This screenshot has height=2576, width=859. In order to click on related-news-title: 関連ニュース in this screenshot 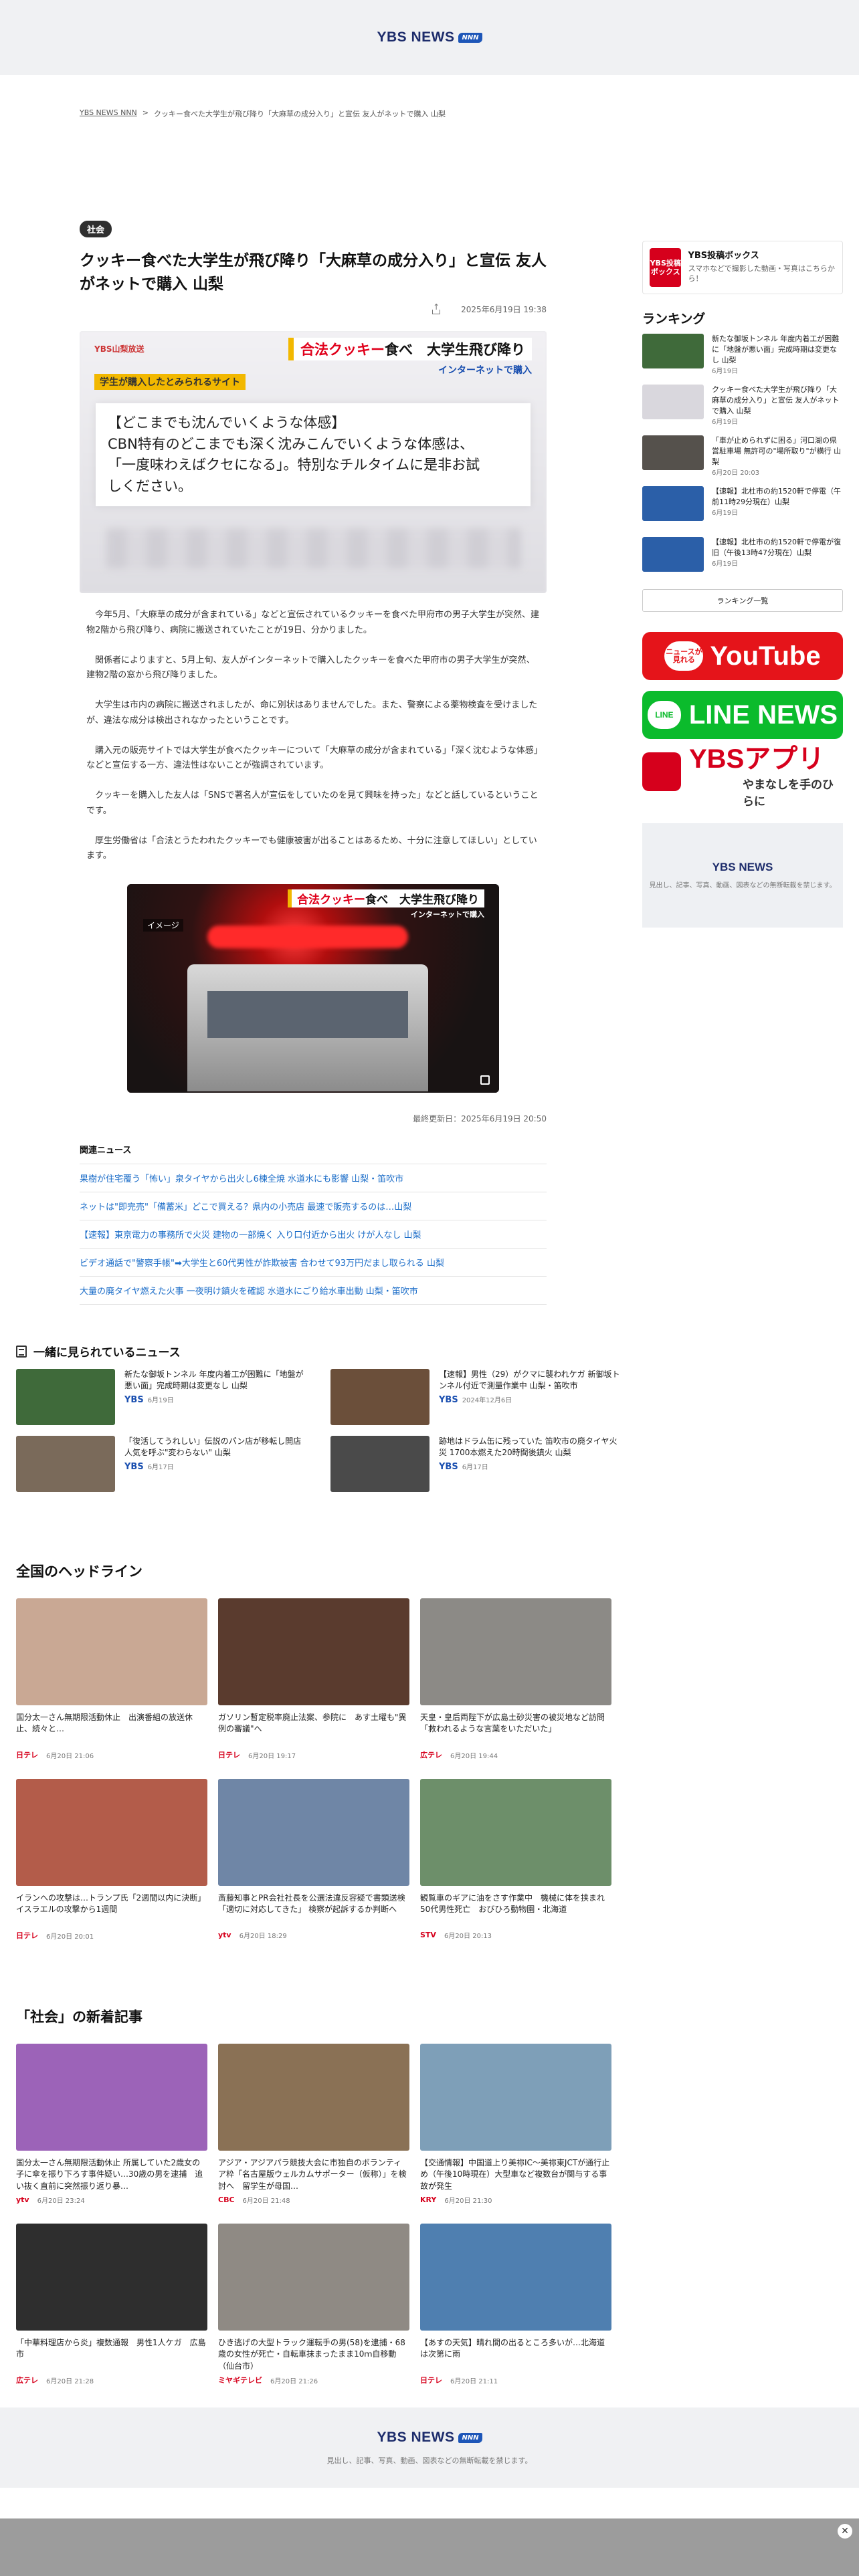, I will do `click(313, 1153)`.